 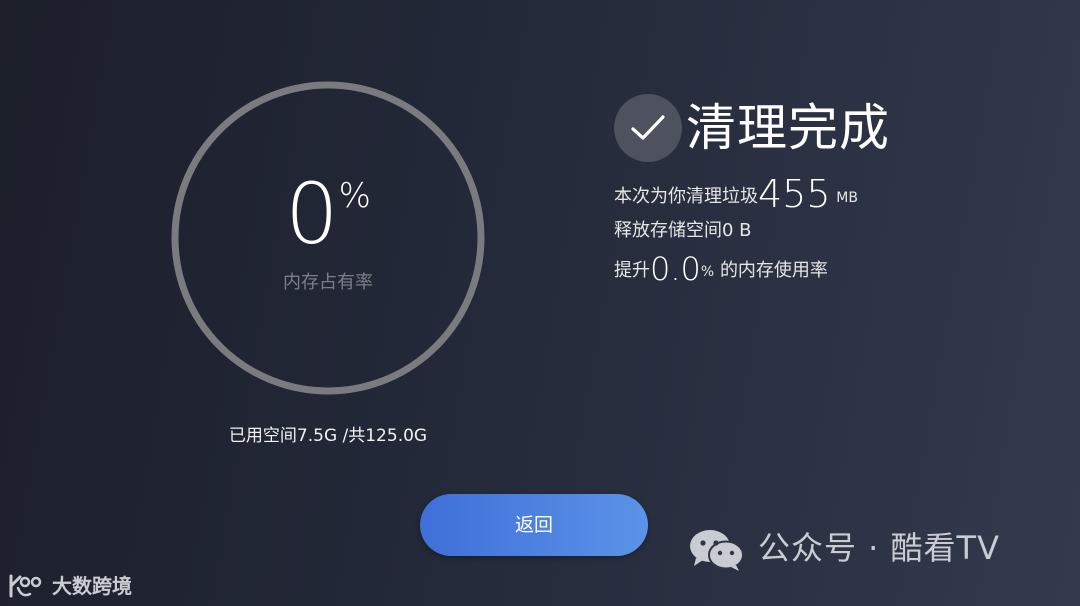 I want to click on cleaned-prefix: 本次为你清理垃圾, so click(x=686, y=196).